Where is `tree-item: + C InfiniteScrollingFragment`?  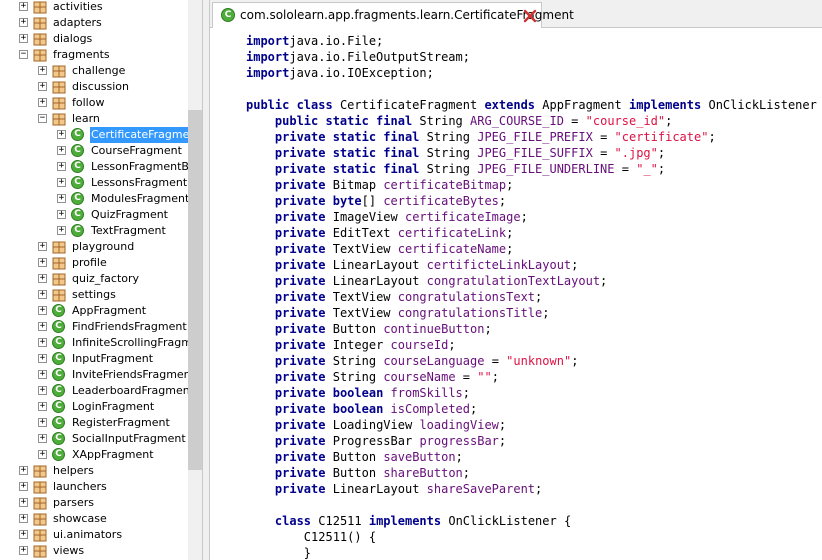
tree-item: + C InfiniteScrollingFragment is located at coordinates (94, 343).